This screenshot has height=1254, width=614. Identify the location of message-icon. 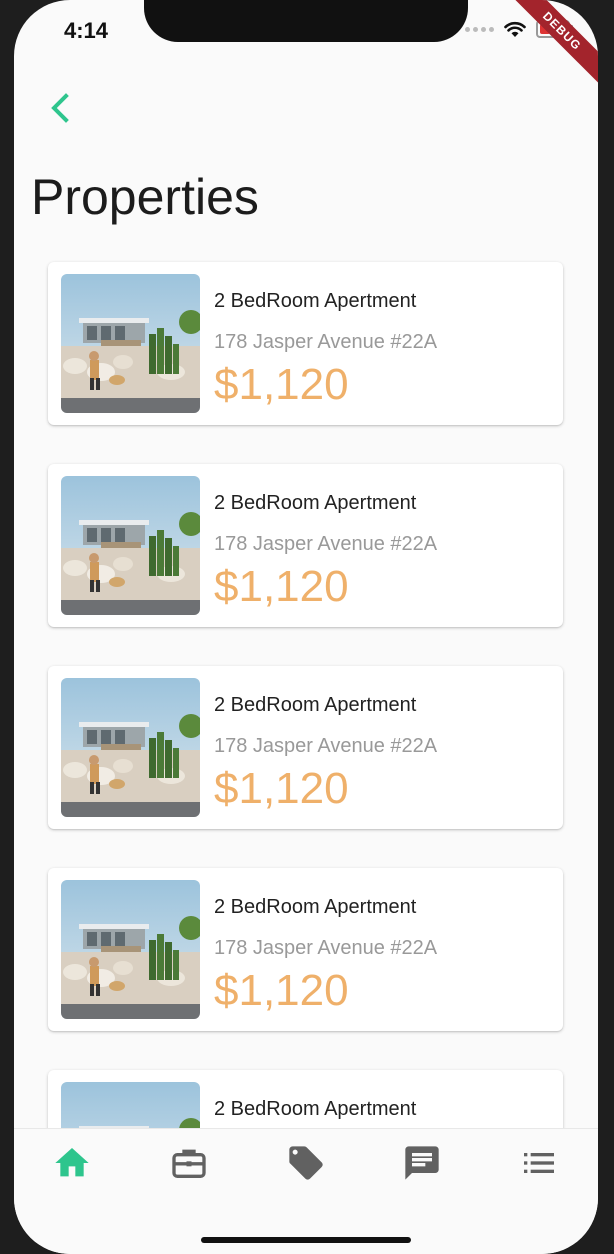
(422, 1163).